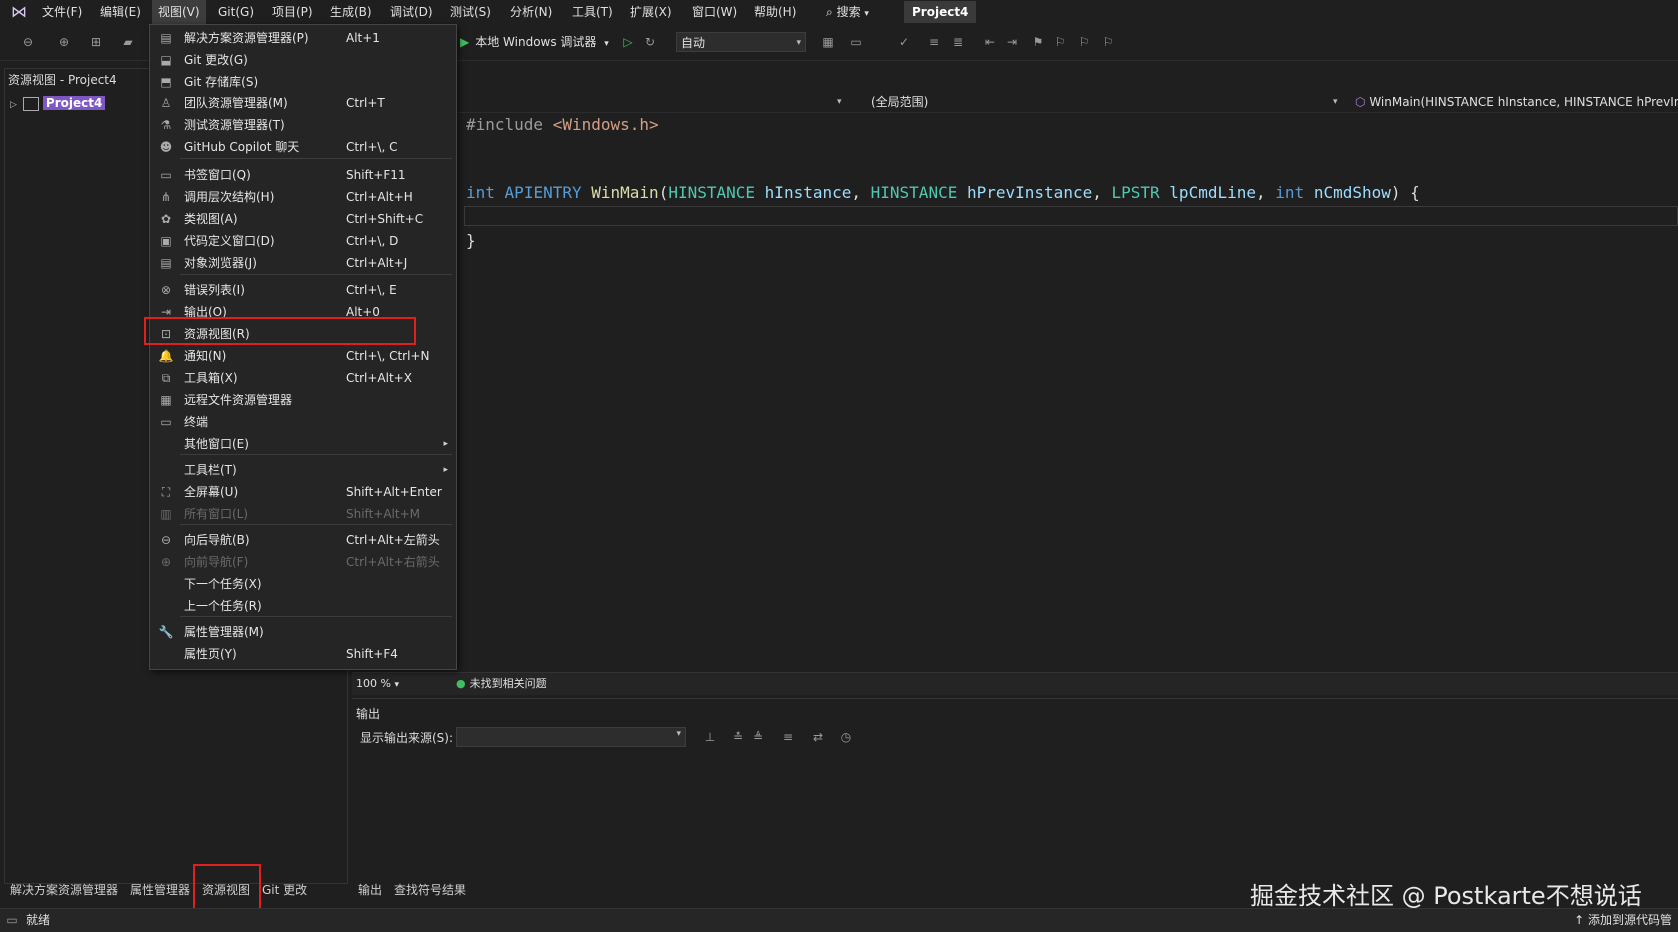 This screenshot has width=1678, height=932. Describe the element at coordinates (1071, 216) in the screenshot. I see `current-line-highlight` at that location.